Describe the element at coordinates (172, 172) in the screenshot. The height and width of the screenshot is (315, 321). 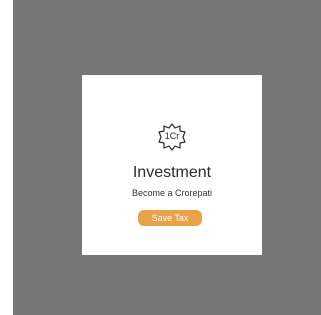
I see `card-title: Investment` at that location.